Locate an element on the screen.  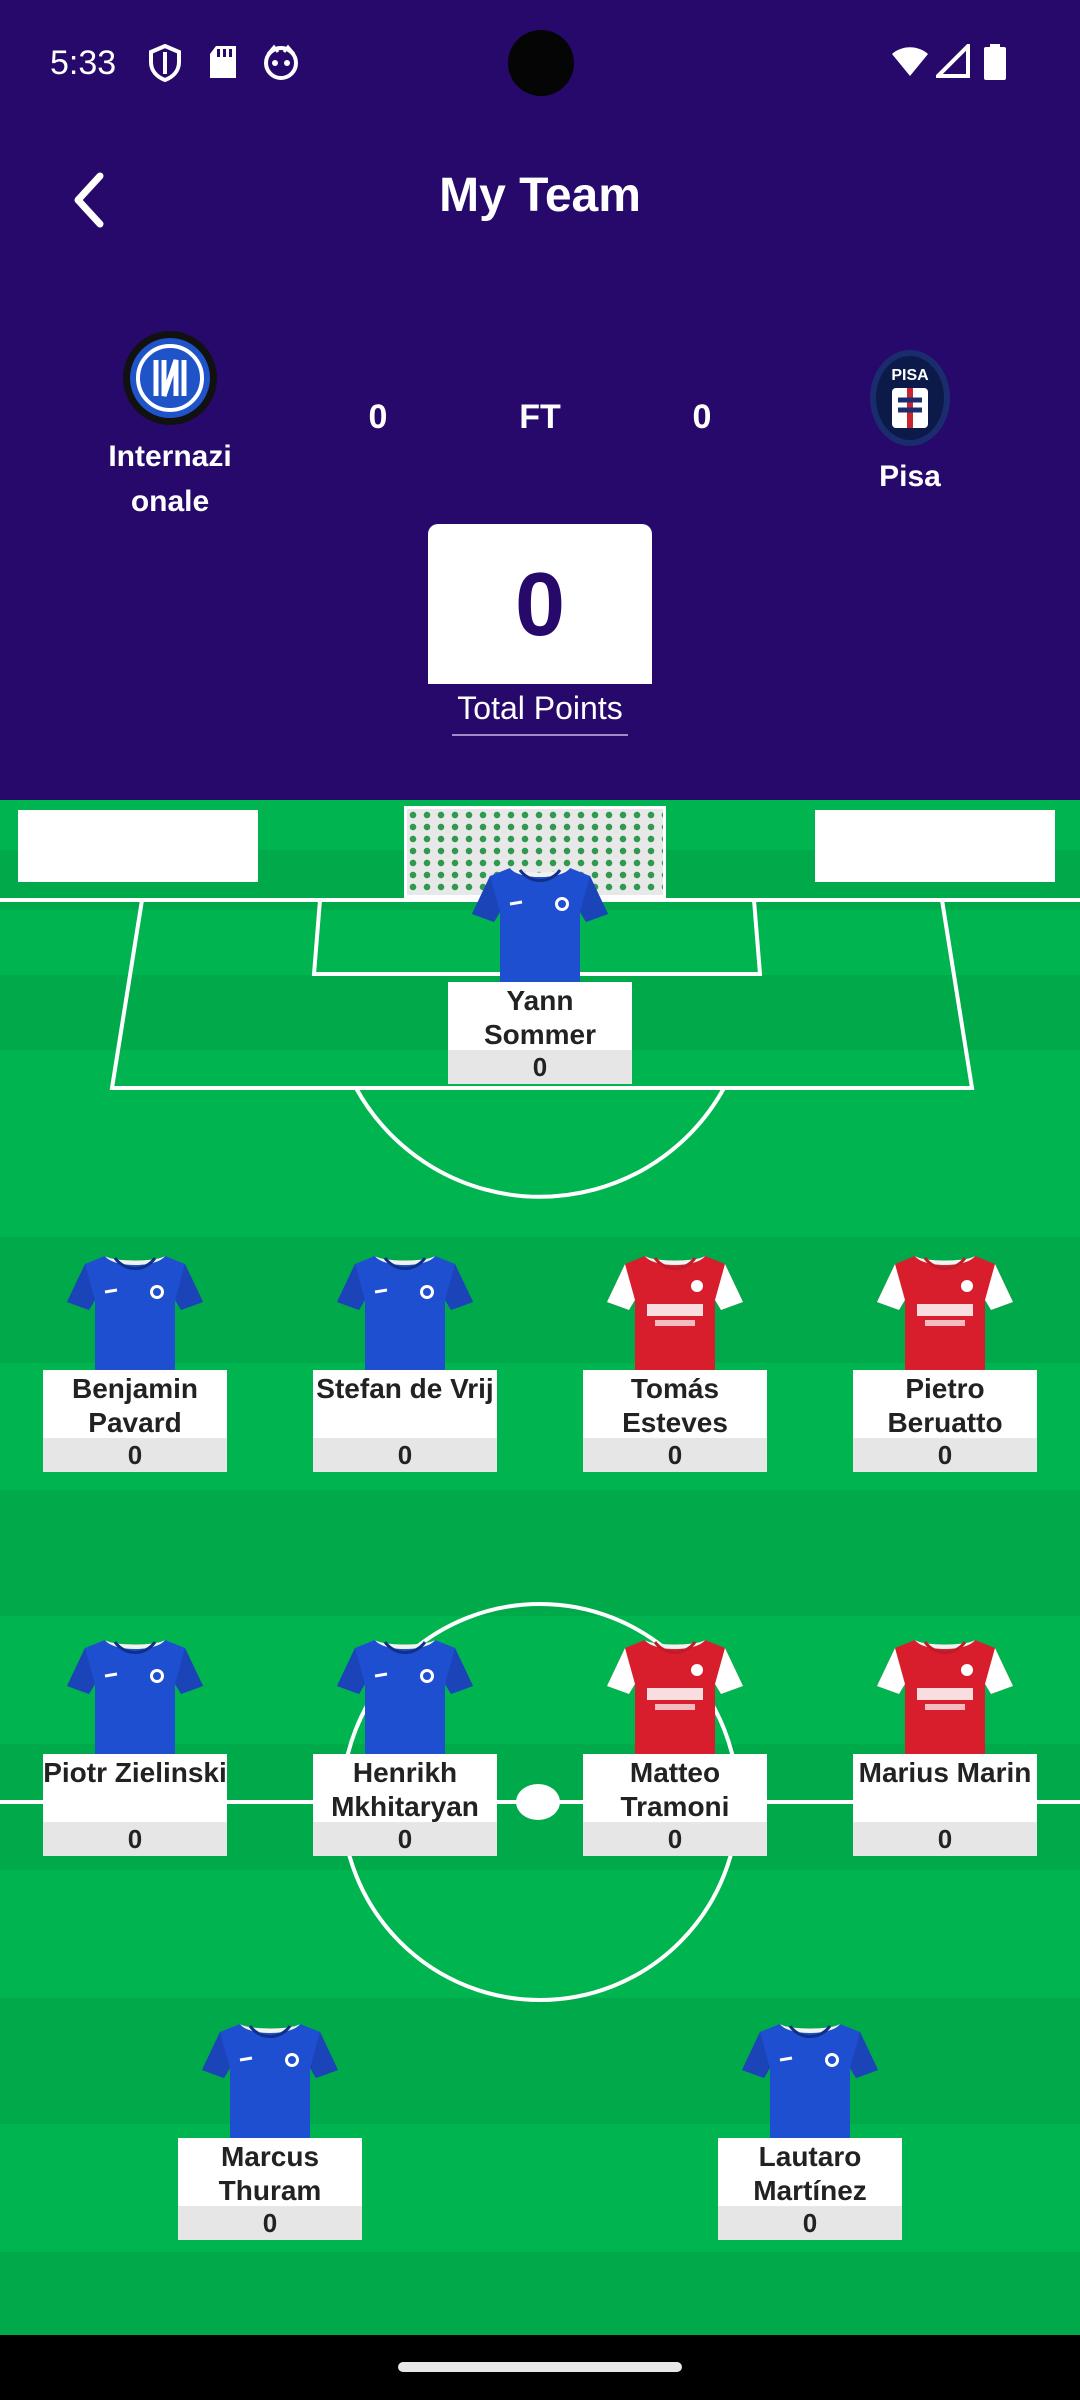
total-points-label: Total Points is located at coordinates (540, 708).